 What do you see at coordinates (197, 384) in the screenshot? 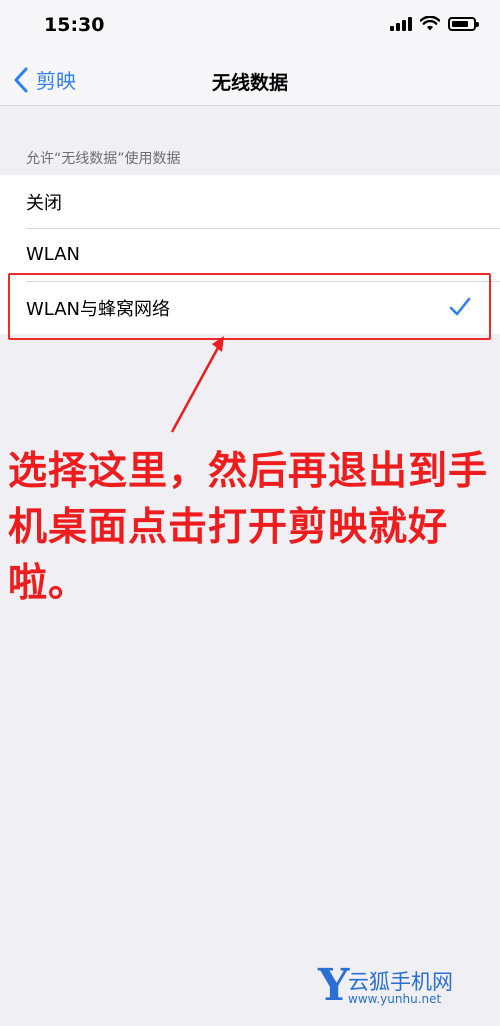
I see `arrow-annotation-icon` at bounding box center [197, 384].